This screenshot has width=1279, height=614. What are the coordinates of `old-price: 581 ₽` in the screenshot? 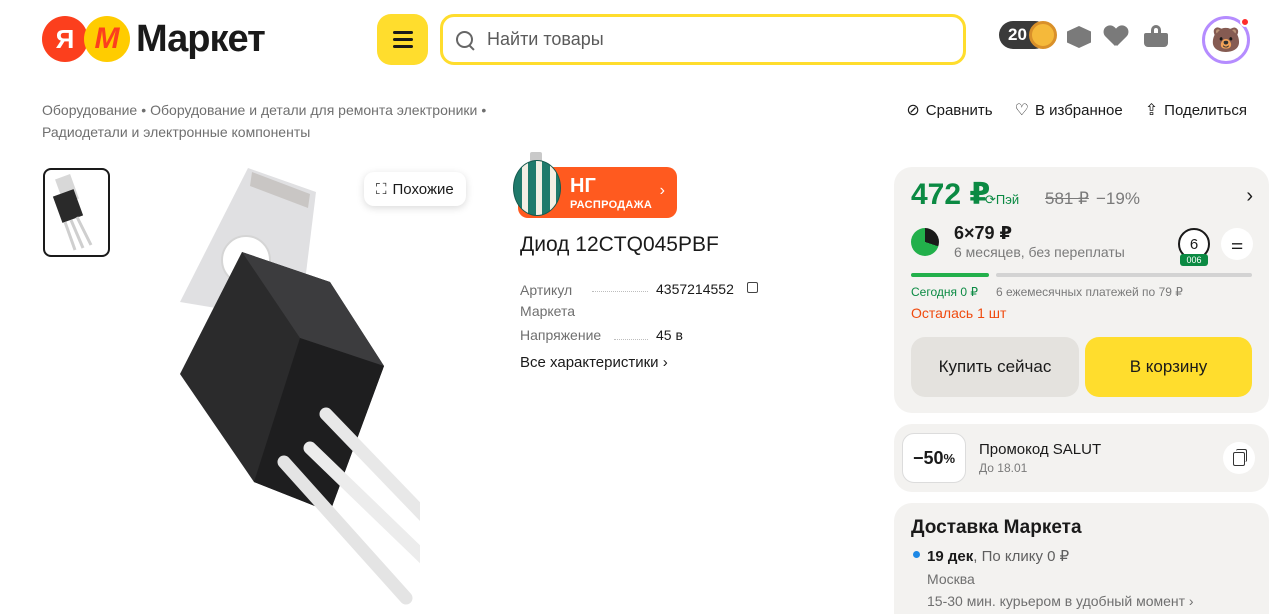 It's located at (1067, 198).